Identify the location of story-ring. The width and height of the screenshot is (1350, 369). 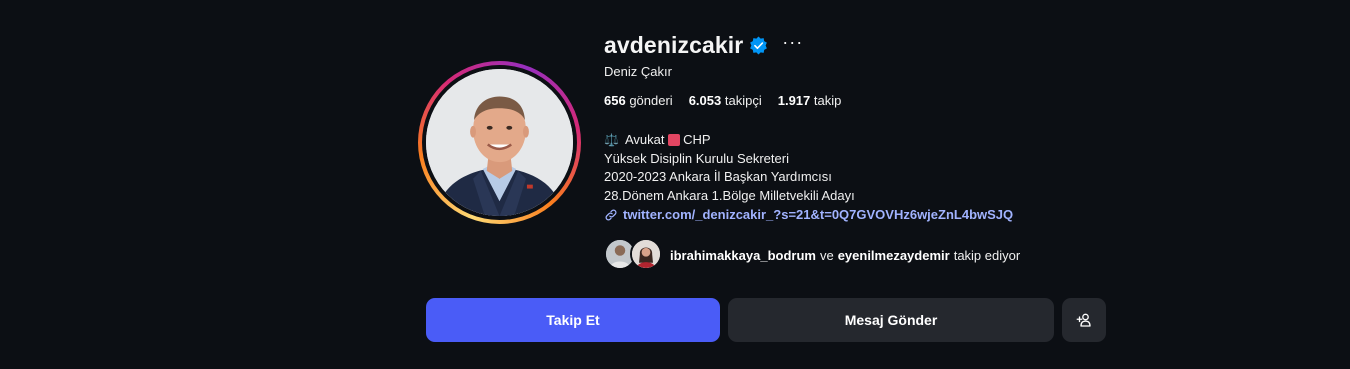
(499, 142).